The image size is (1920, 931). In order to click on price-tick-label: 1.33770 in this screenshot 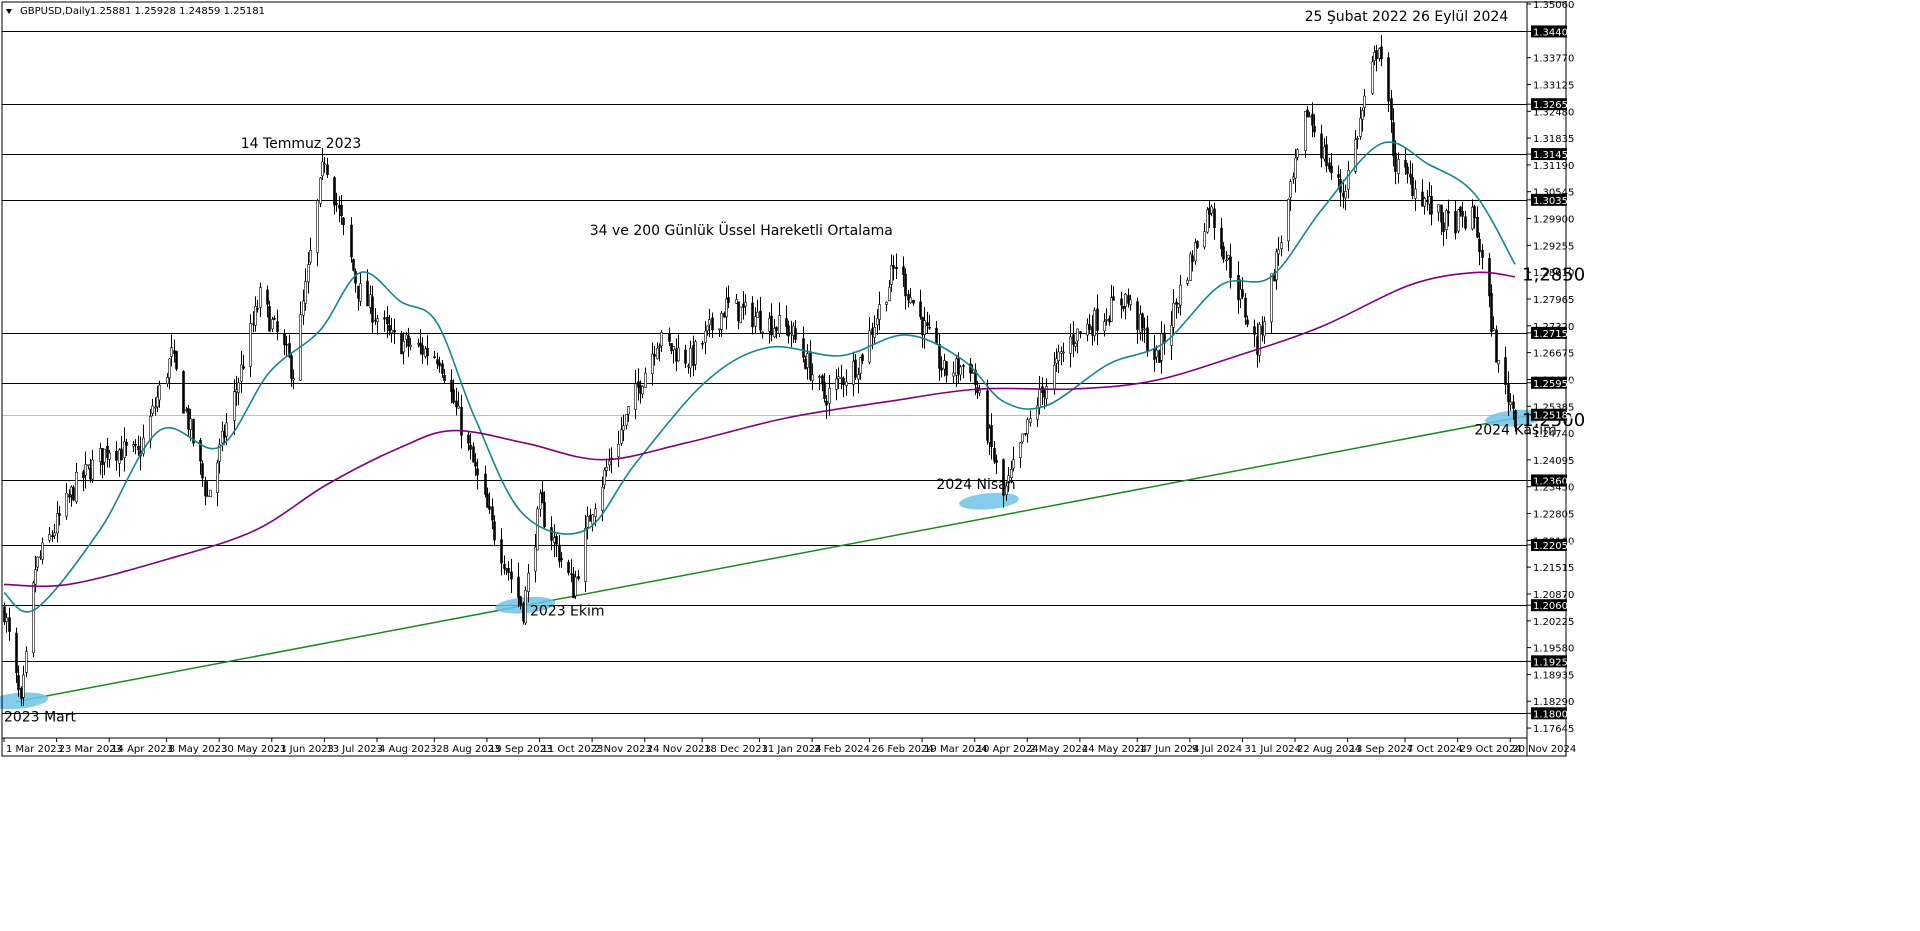, I will do `click(1553, 59)`.